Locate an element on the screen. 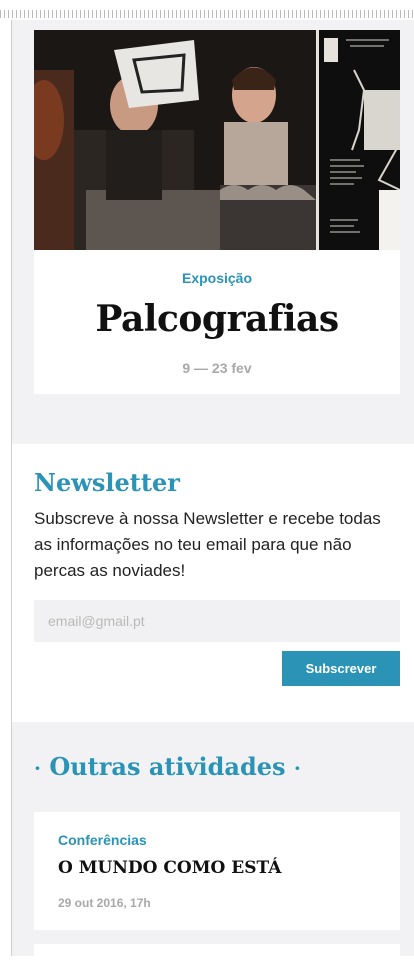 This screenshot has width=414, height=974. newsletter-title: Newsletter is located at coordinates (107, 482).